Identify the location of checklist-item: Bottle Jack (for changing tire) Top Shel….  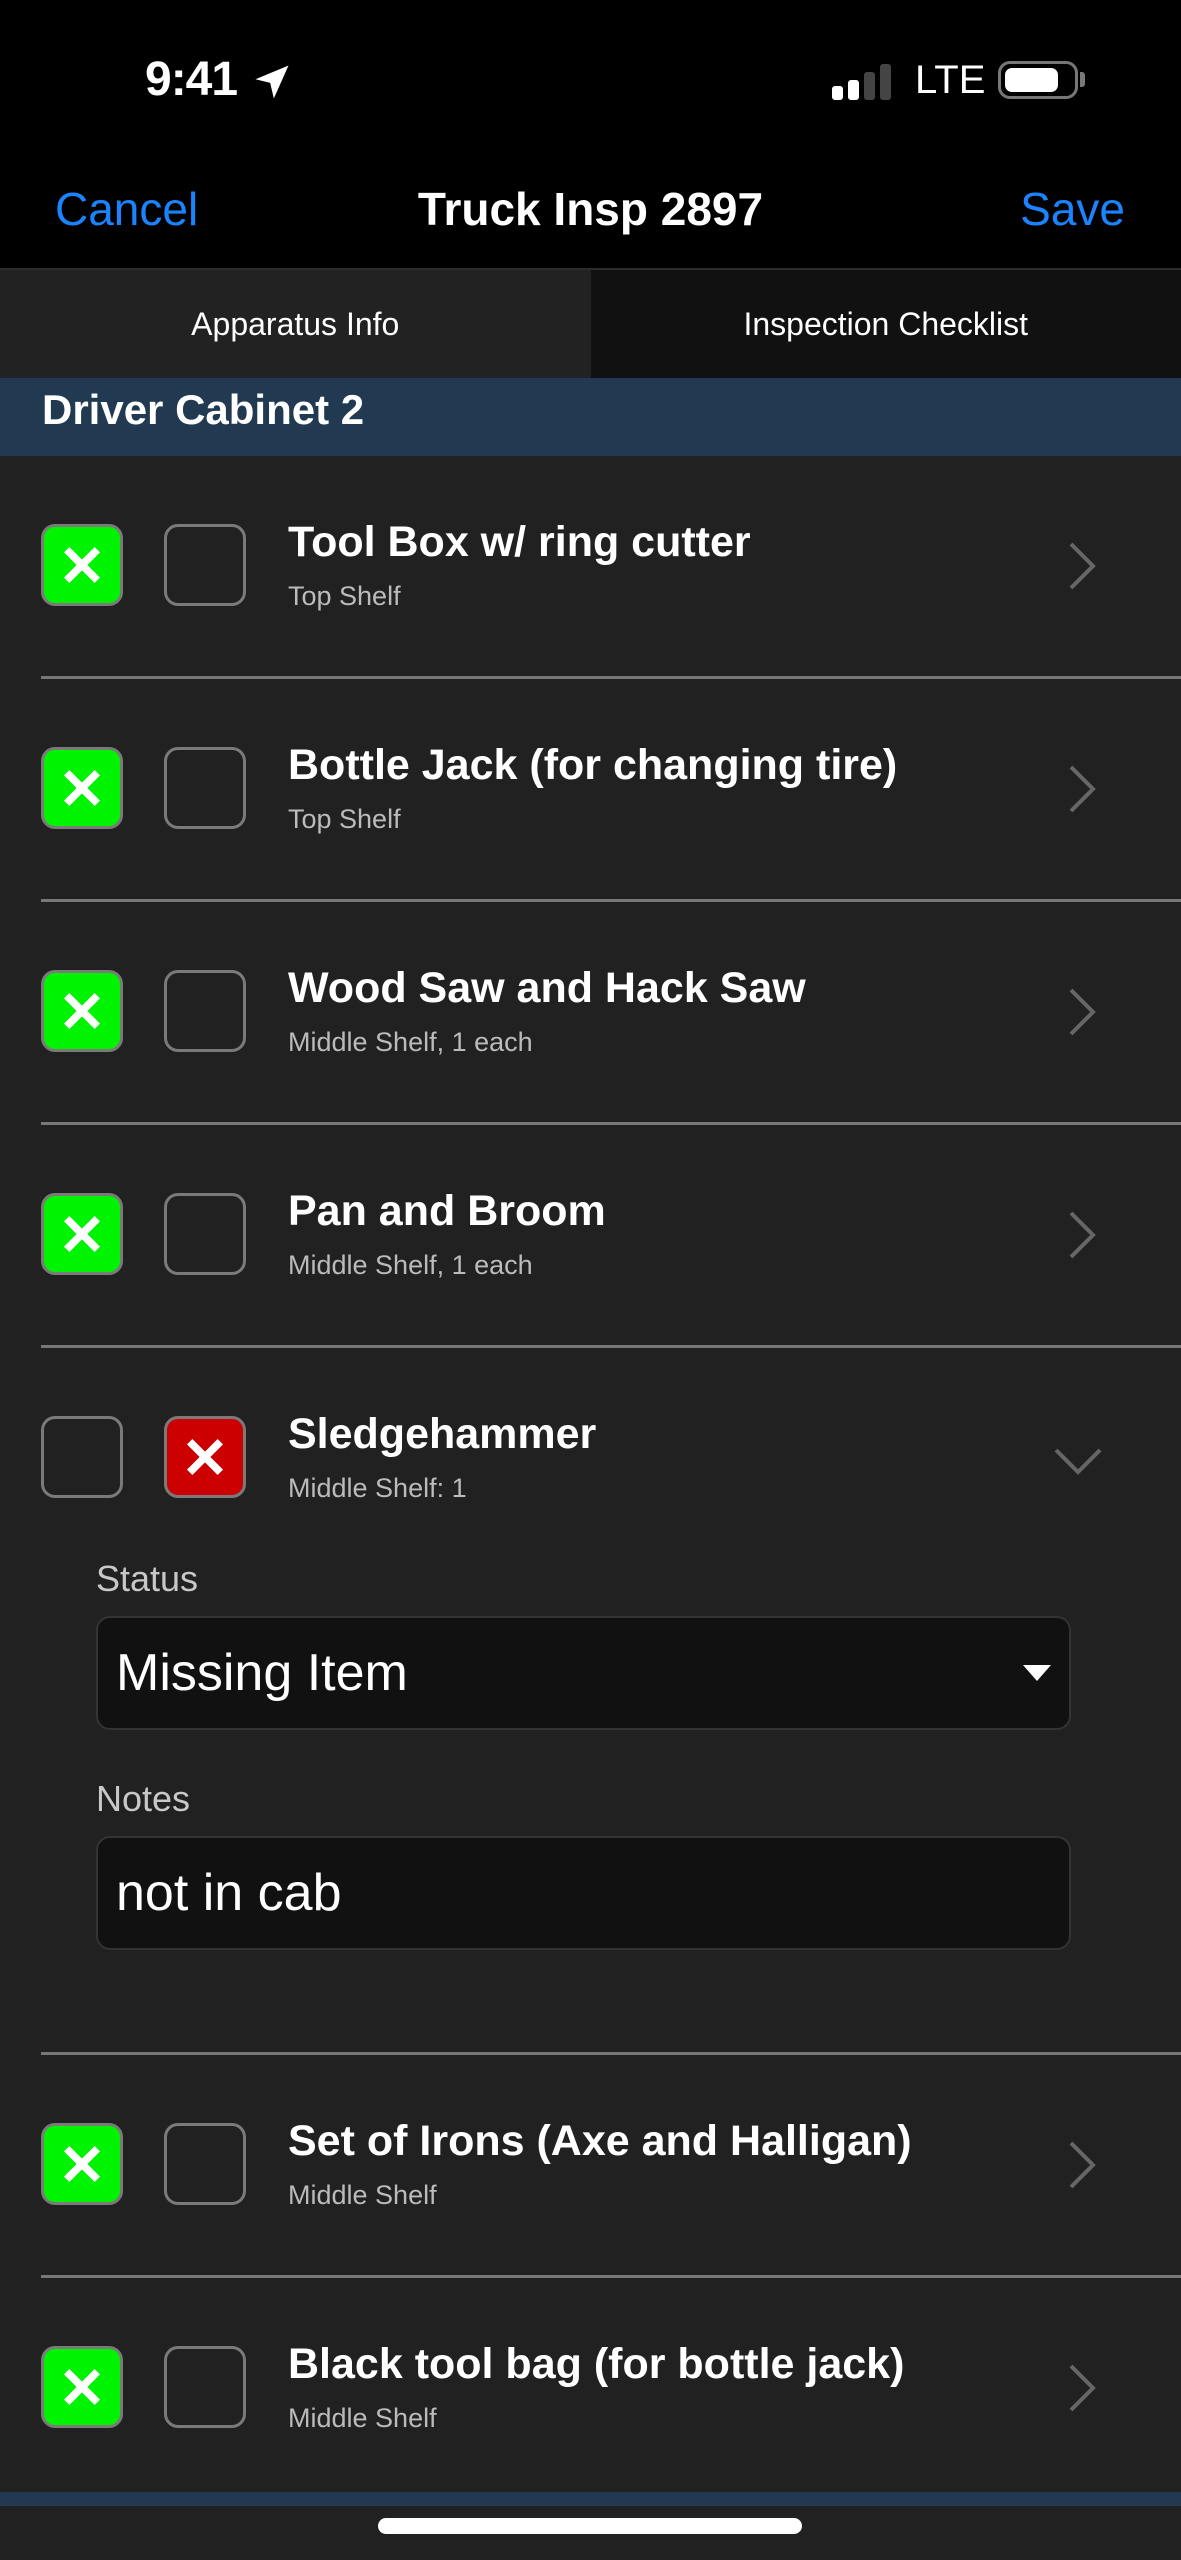
(590, 790).